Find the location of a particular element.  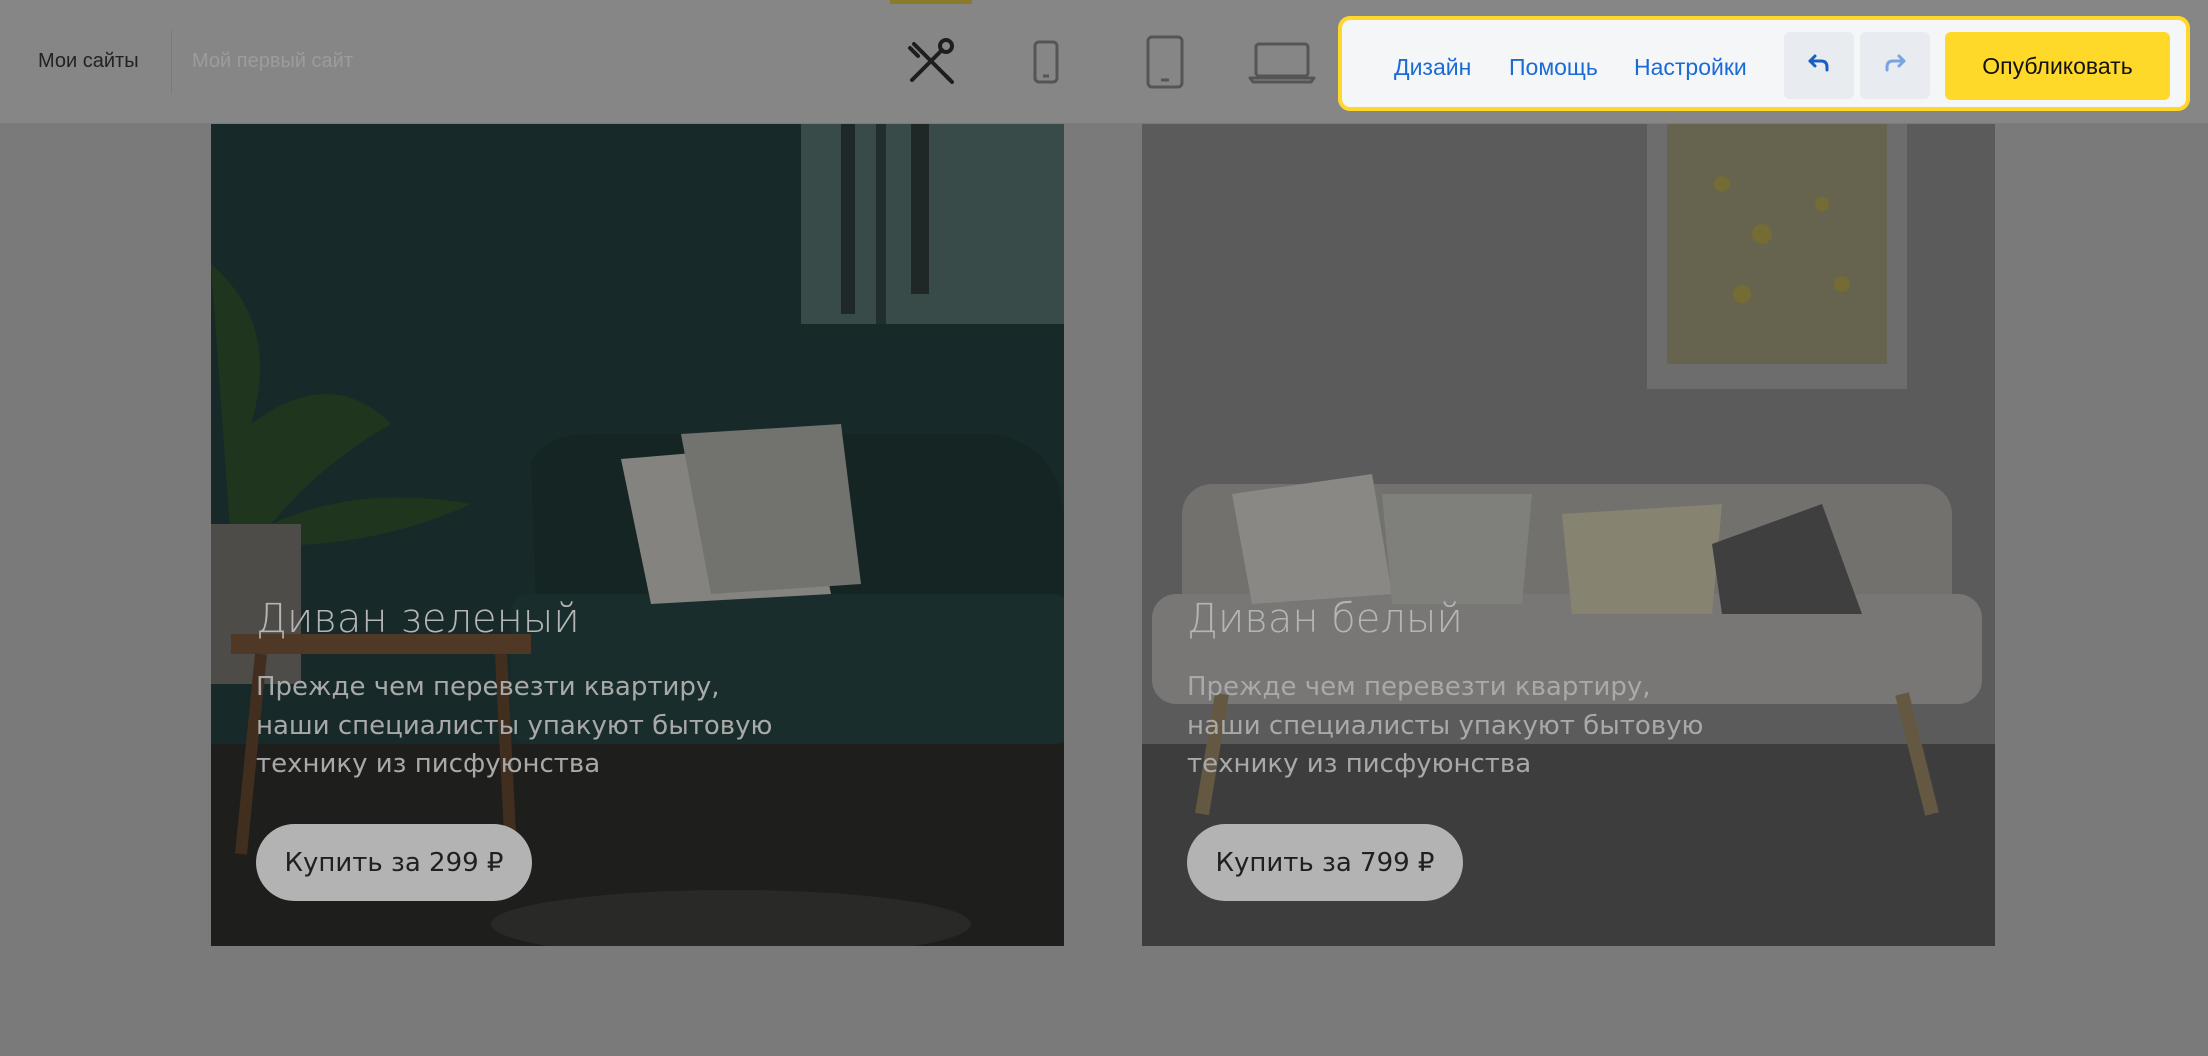

redo-icon is located at coordinates (1895, 65).